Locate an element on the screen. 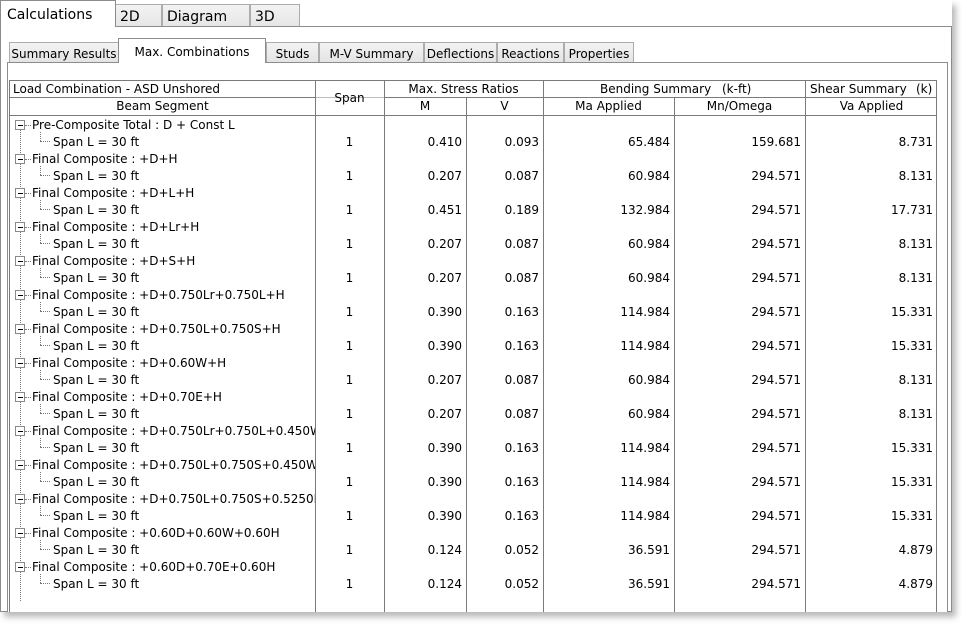  load-combination-label: Final Composite : +D+Lr+H is located at coordinates (173, 227).